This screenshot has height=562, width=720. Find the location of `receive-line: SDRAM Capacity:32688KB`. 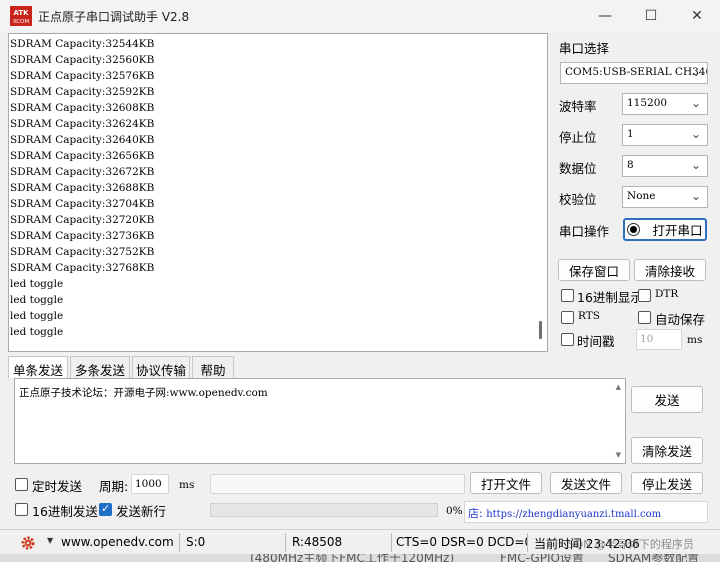

receive-line: SDRAM Capacity:32688KB is located at coordinates (82, 188).